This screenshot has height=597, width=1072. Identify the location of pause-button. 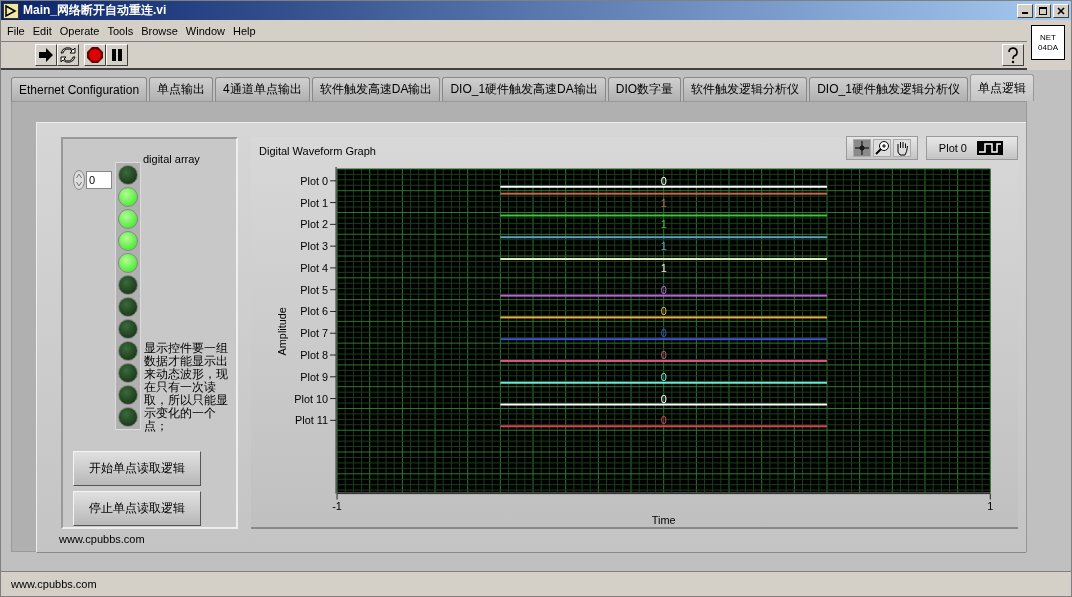
(117, 55).